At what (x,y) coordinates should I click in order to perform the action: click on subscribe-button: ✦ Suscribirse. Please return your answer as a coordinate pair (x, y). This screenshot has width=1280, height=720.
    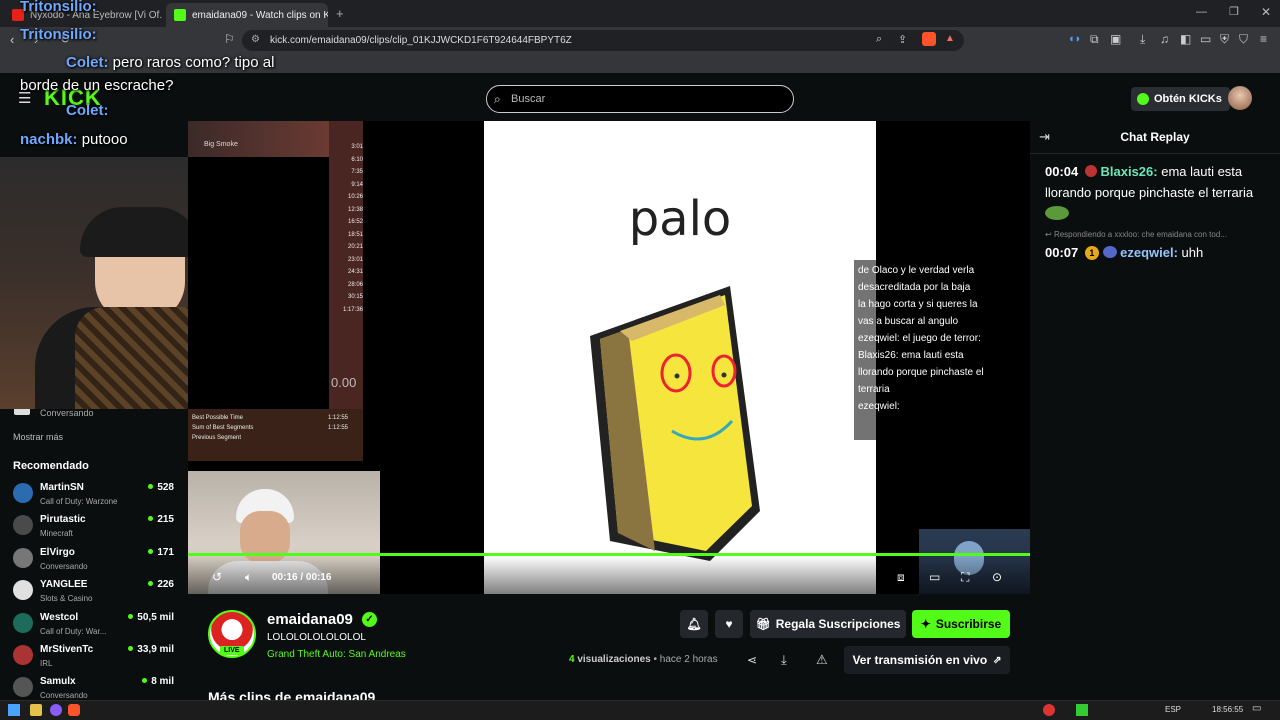
    Looking at the image, I should click on (961, 624).